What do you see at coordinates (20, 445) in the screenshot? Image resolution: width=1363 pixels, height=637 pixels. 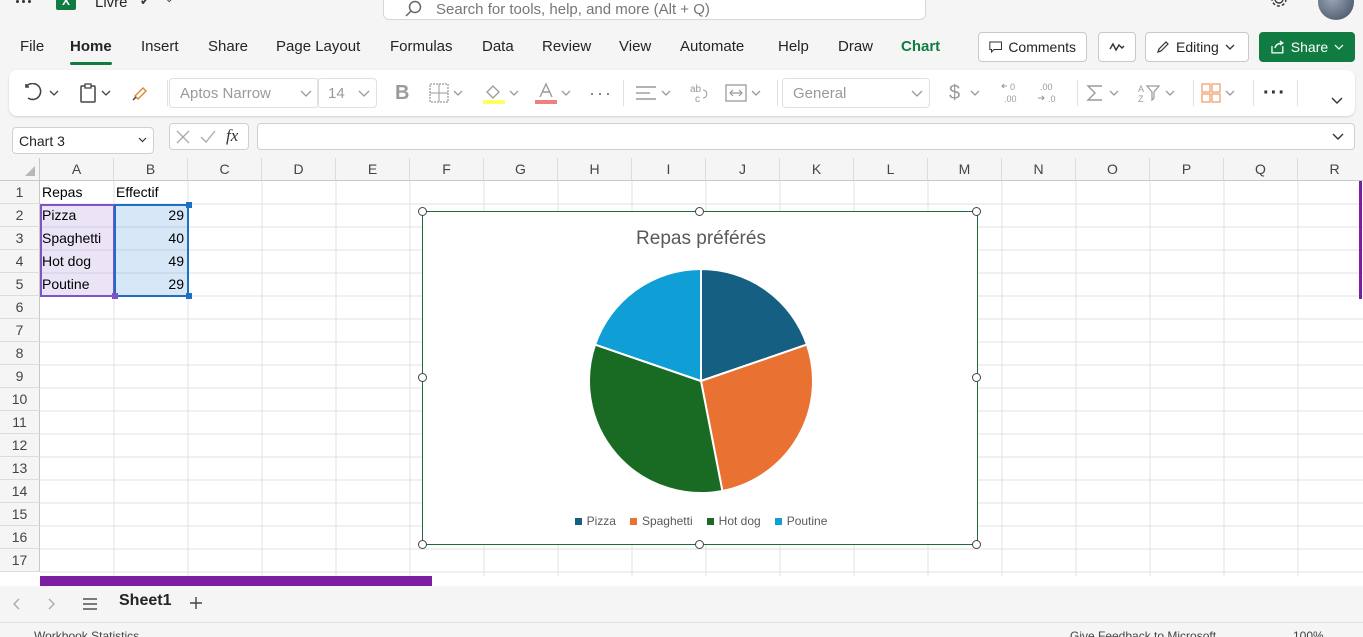 I see `row-header-12: 12` at bounding box center [20, 445].